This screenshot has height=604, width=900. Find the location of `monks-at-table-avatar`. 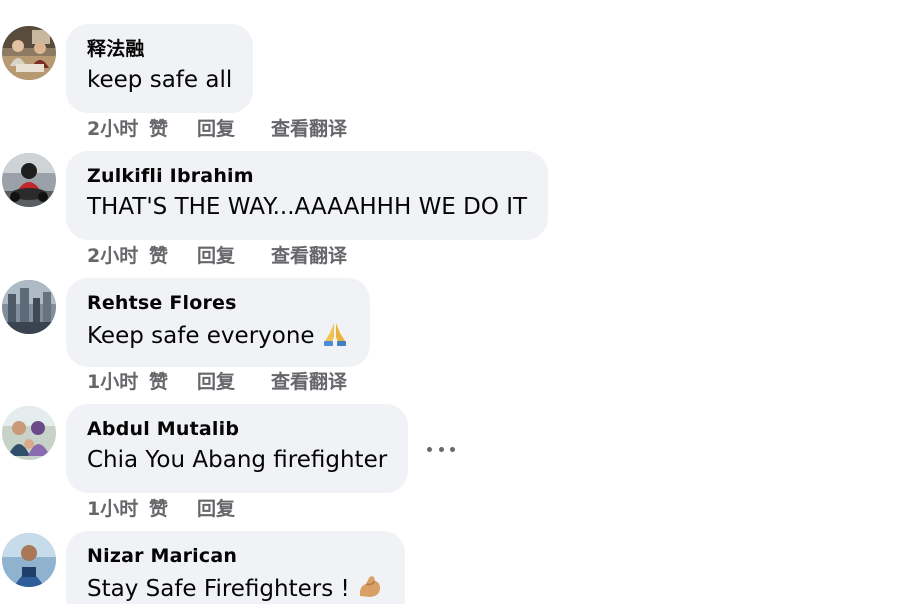

monks-at-table-avatar is located at coordinates (29, 53).